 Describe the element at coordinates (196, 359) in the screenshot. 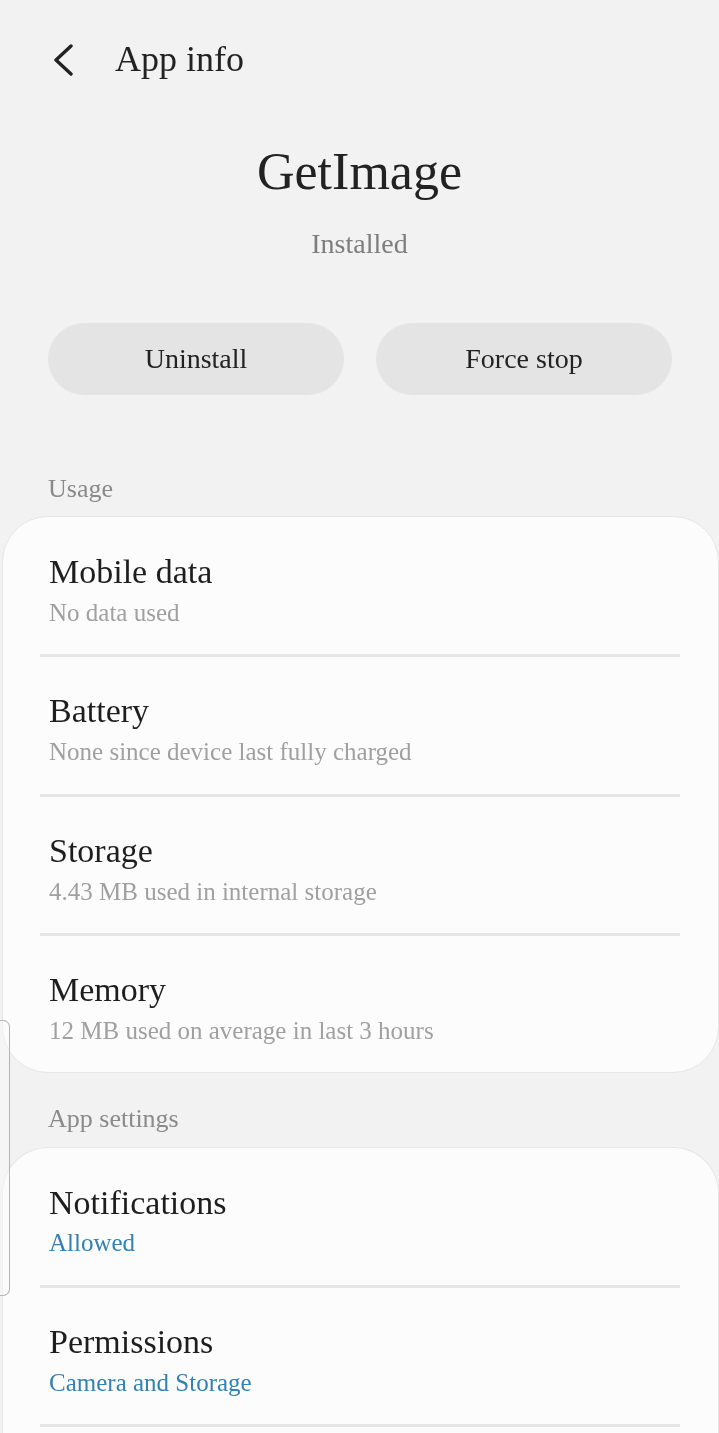

I see `action-button: Uninstall` at that location.